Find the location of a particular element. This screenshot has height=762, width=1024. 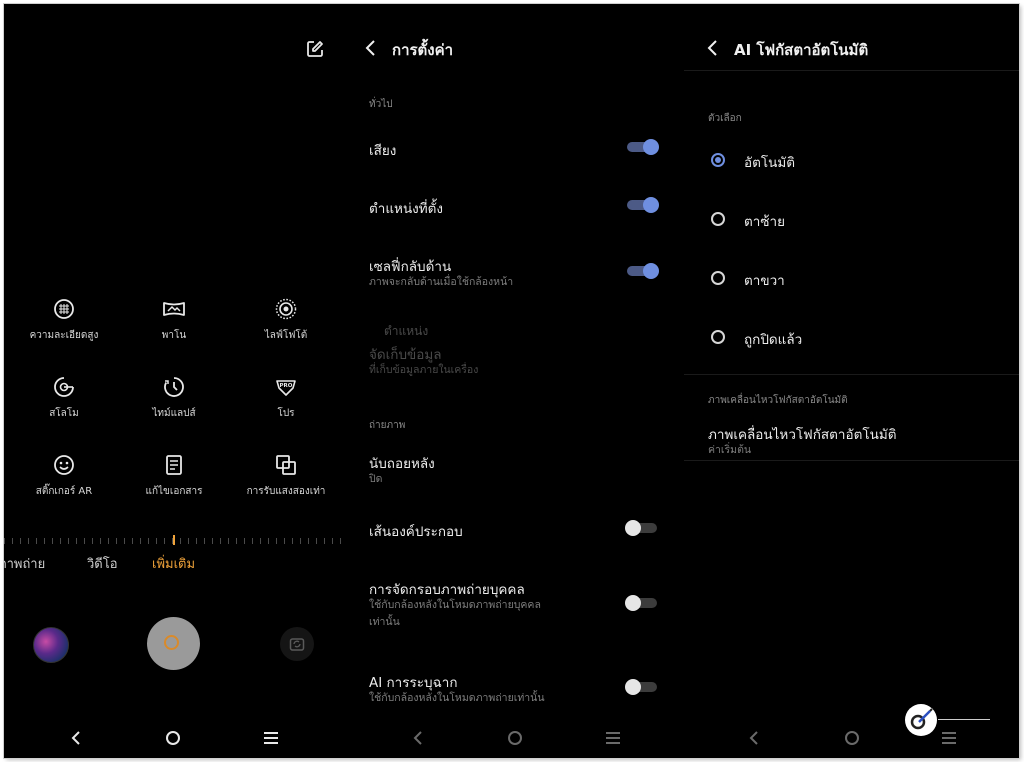

header-divider is located at coordinates (851, 70).